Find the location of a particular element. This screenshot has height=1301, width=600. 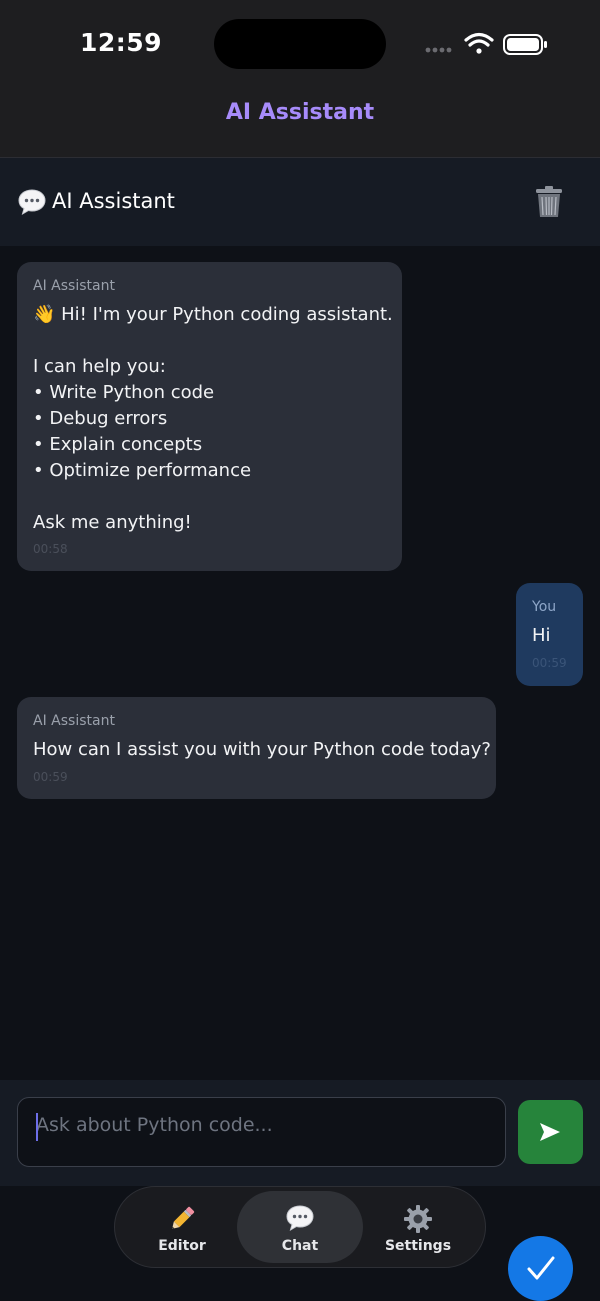

gear-icon is located at coordinates (418, 1219).